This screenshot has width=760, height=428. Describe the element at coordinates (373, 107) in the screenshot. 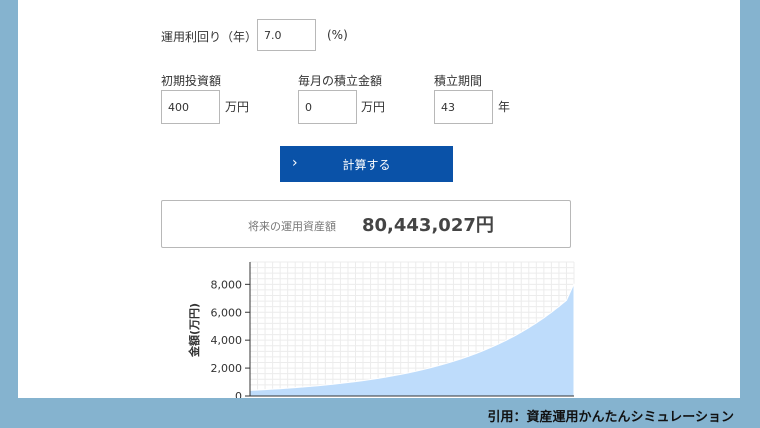

I see `monthly-amount-unit: 万円` at that location.